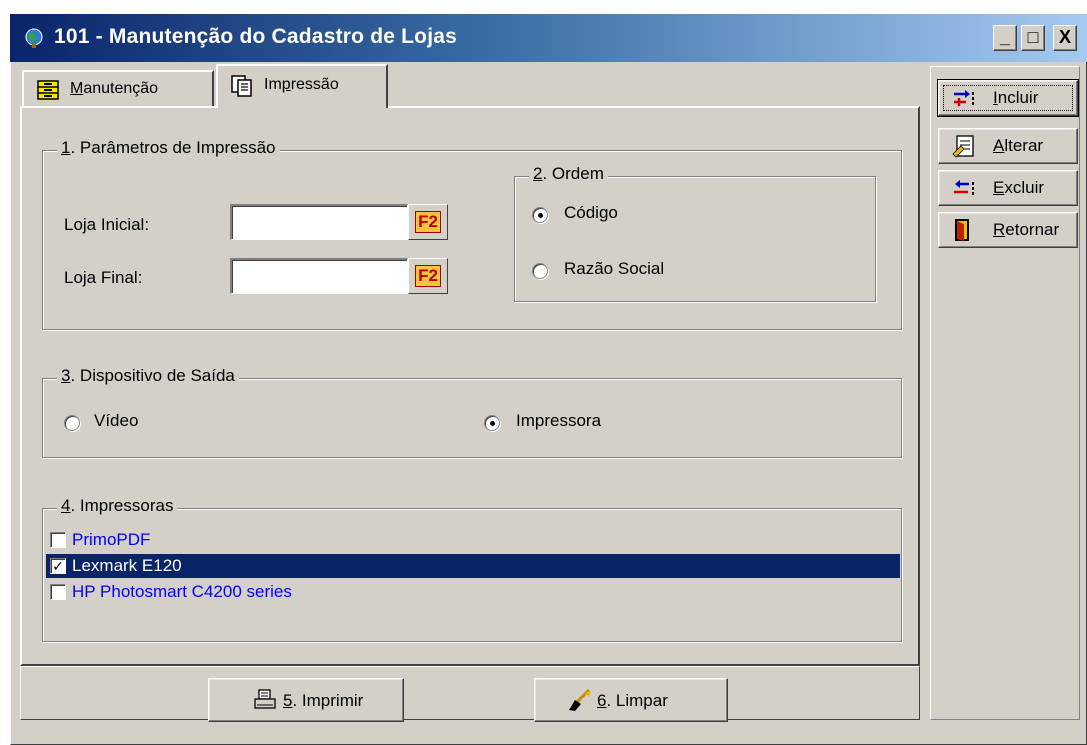 The image size is (1087, 745). Describe the element at coordinates (1016, 97) in the screenshot. I see `incluir-label: Incluir` at that location.